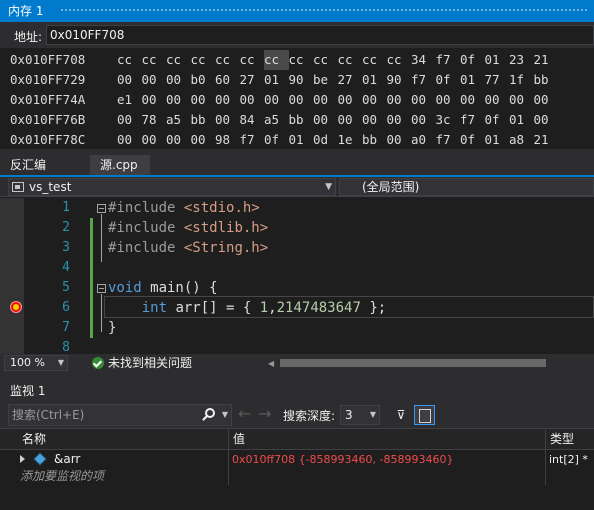 The image size is (594, 510). Describe the element at coordinates (423, 139) in the screenshot. I see `memory-byte: a0` at that location.